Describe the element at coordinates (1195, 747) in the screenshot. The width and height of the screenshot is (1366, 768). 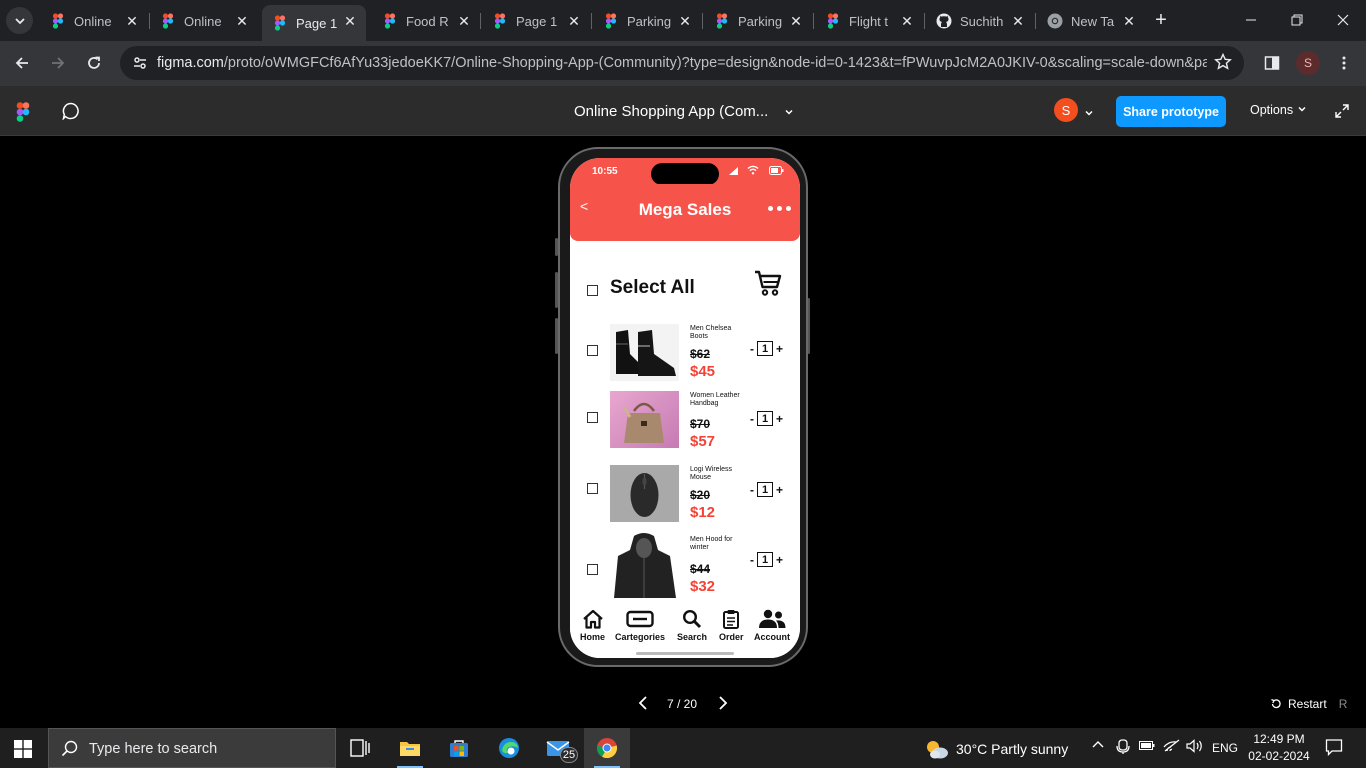
I see `volume-icon` at that location.